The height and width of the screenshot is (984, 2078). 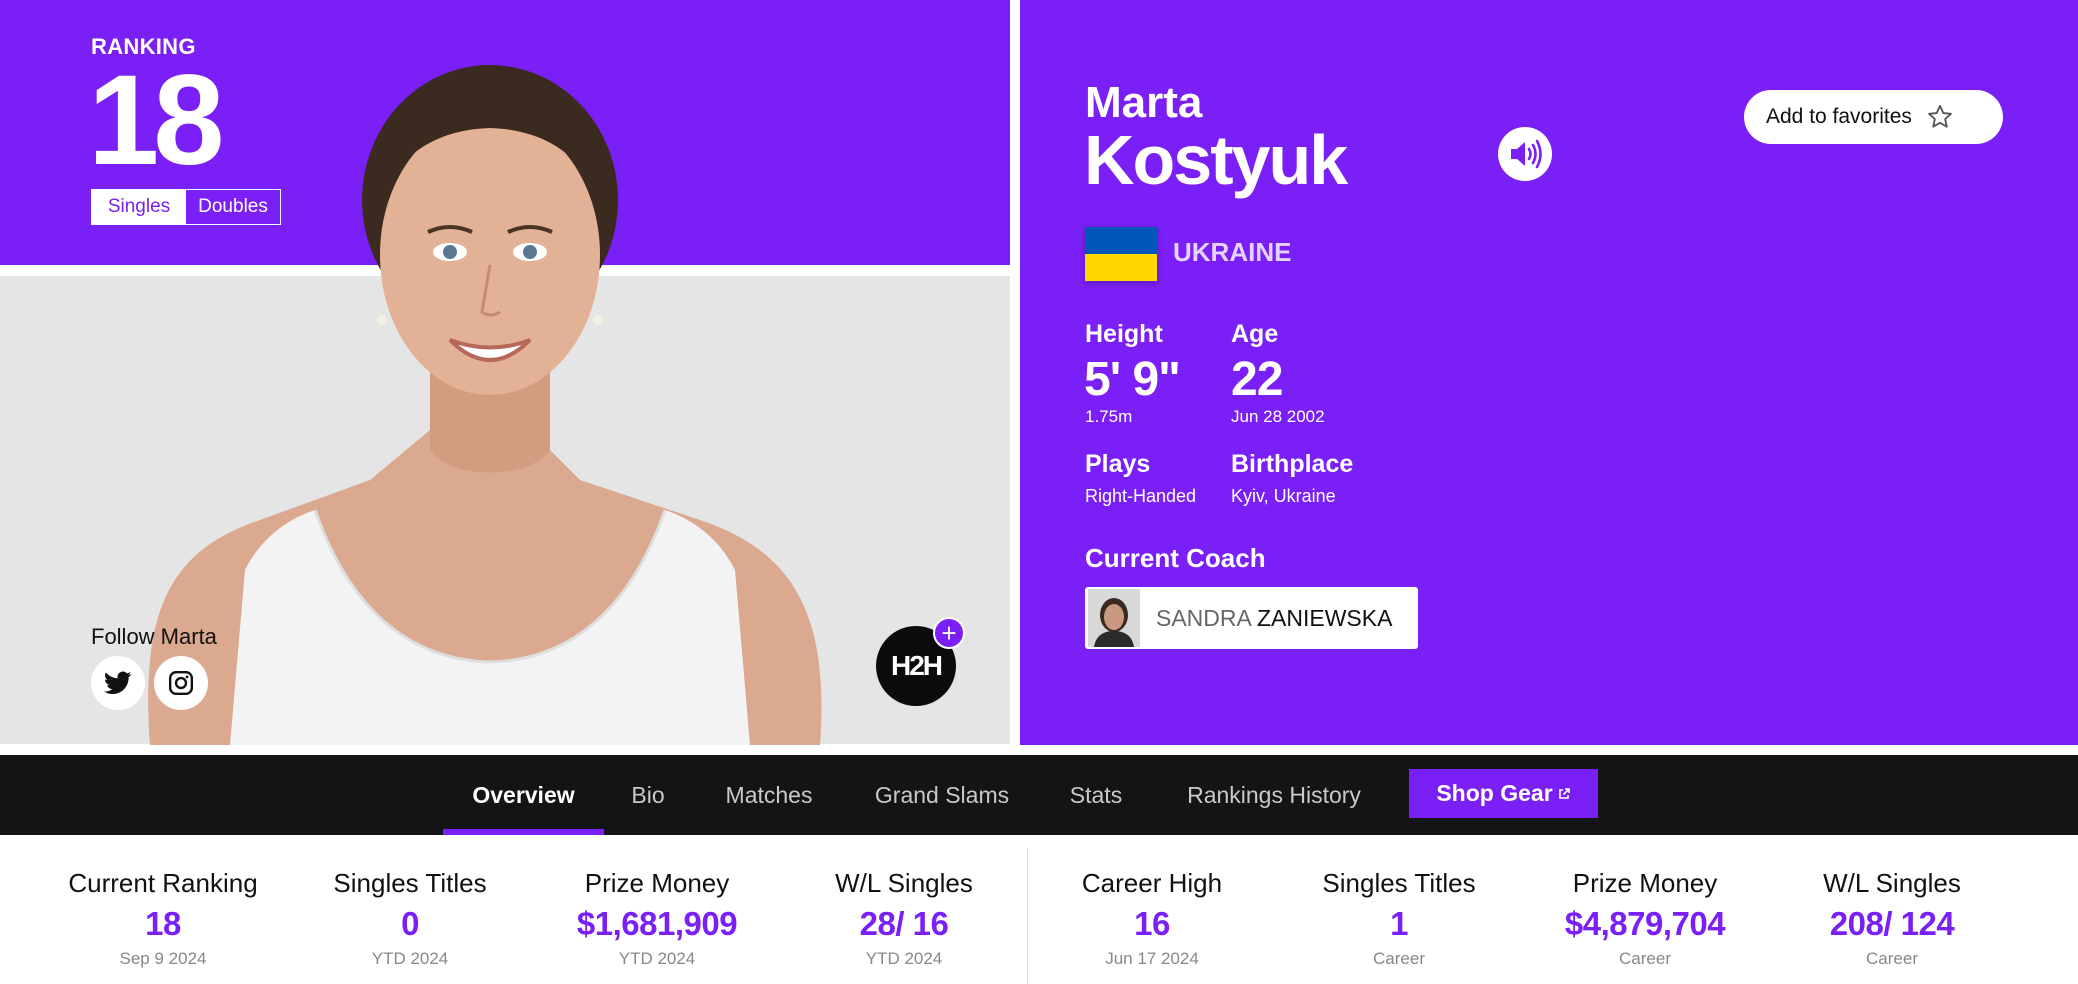 I want to click on stat-wl-singles-career: W/L Singles 208/ 124 Career, so click(x=1892, y=918).